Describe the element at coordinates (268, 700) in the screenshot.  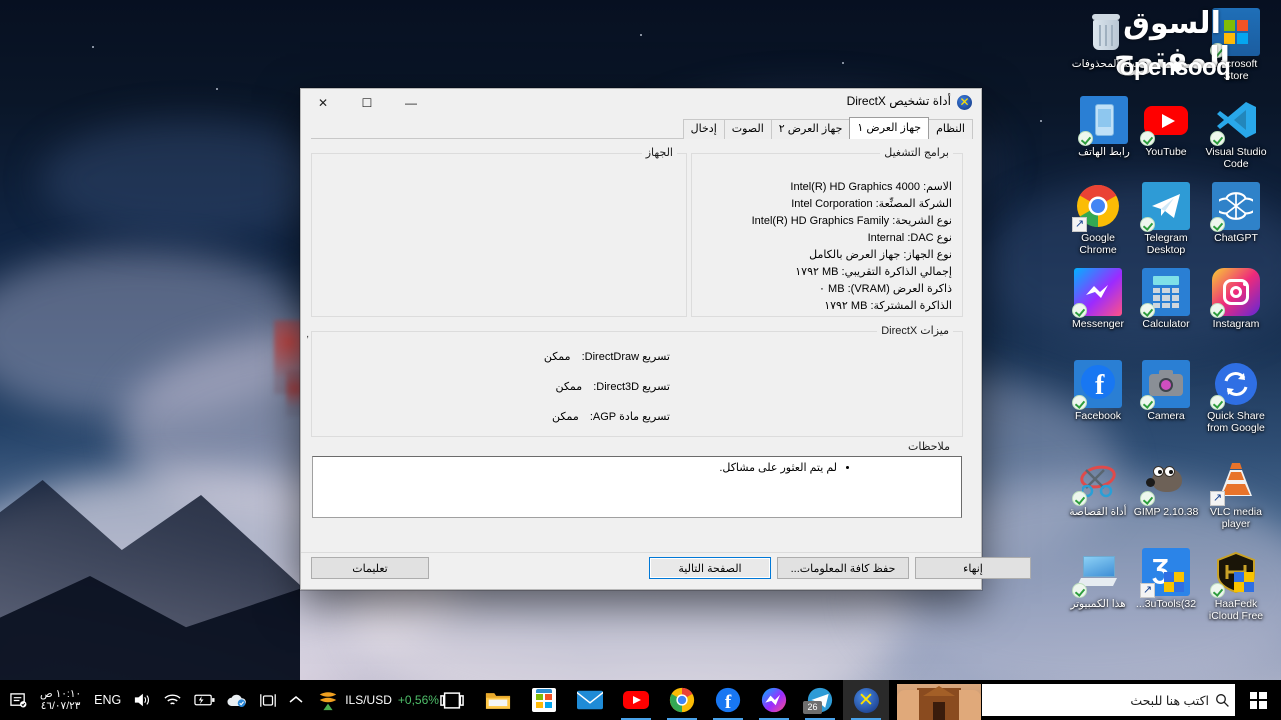
I see `screen-capture-icon` at that location.